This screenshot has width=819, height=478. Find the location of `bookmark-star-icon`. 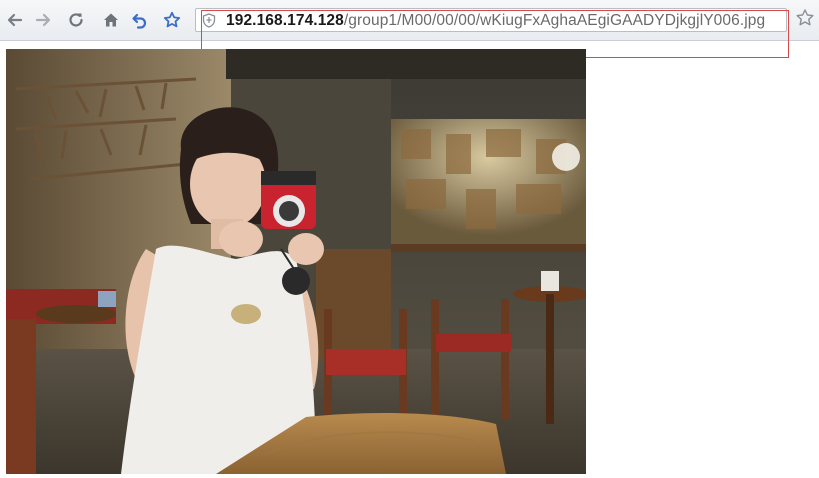

bookmark-star-icon is located at coordinates (805, 20).